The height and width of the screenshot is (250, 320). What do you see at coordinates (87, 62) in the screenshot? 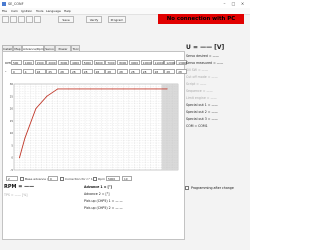
I see `rpm-point-input: 5000` at bounding box center [87, 62].